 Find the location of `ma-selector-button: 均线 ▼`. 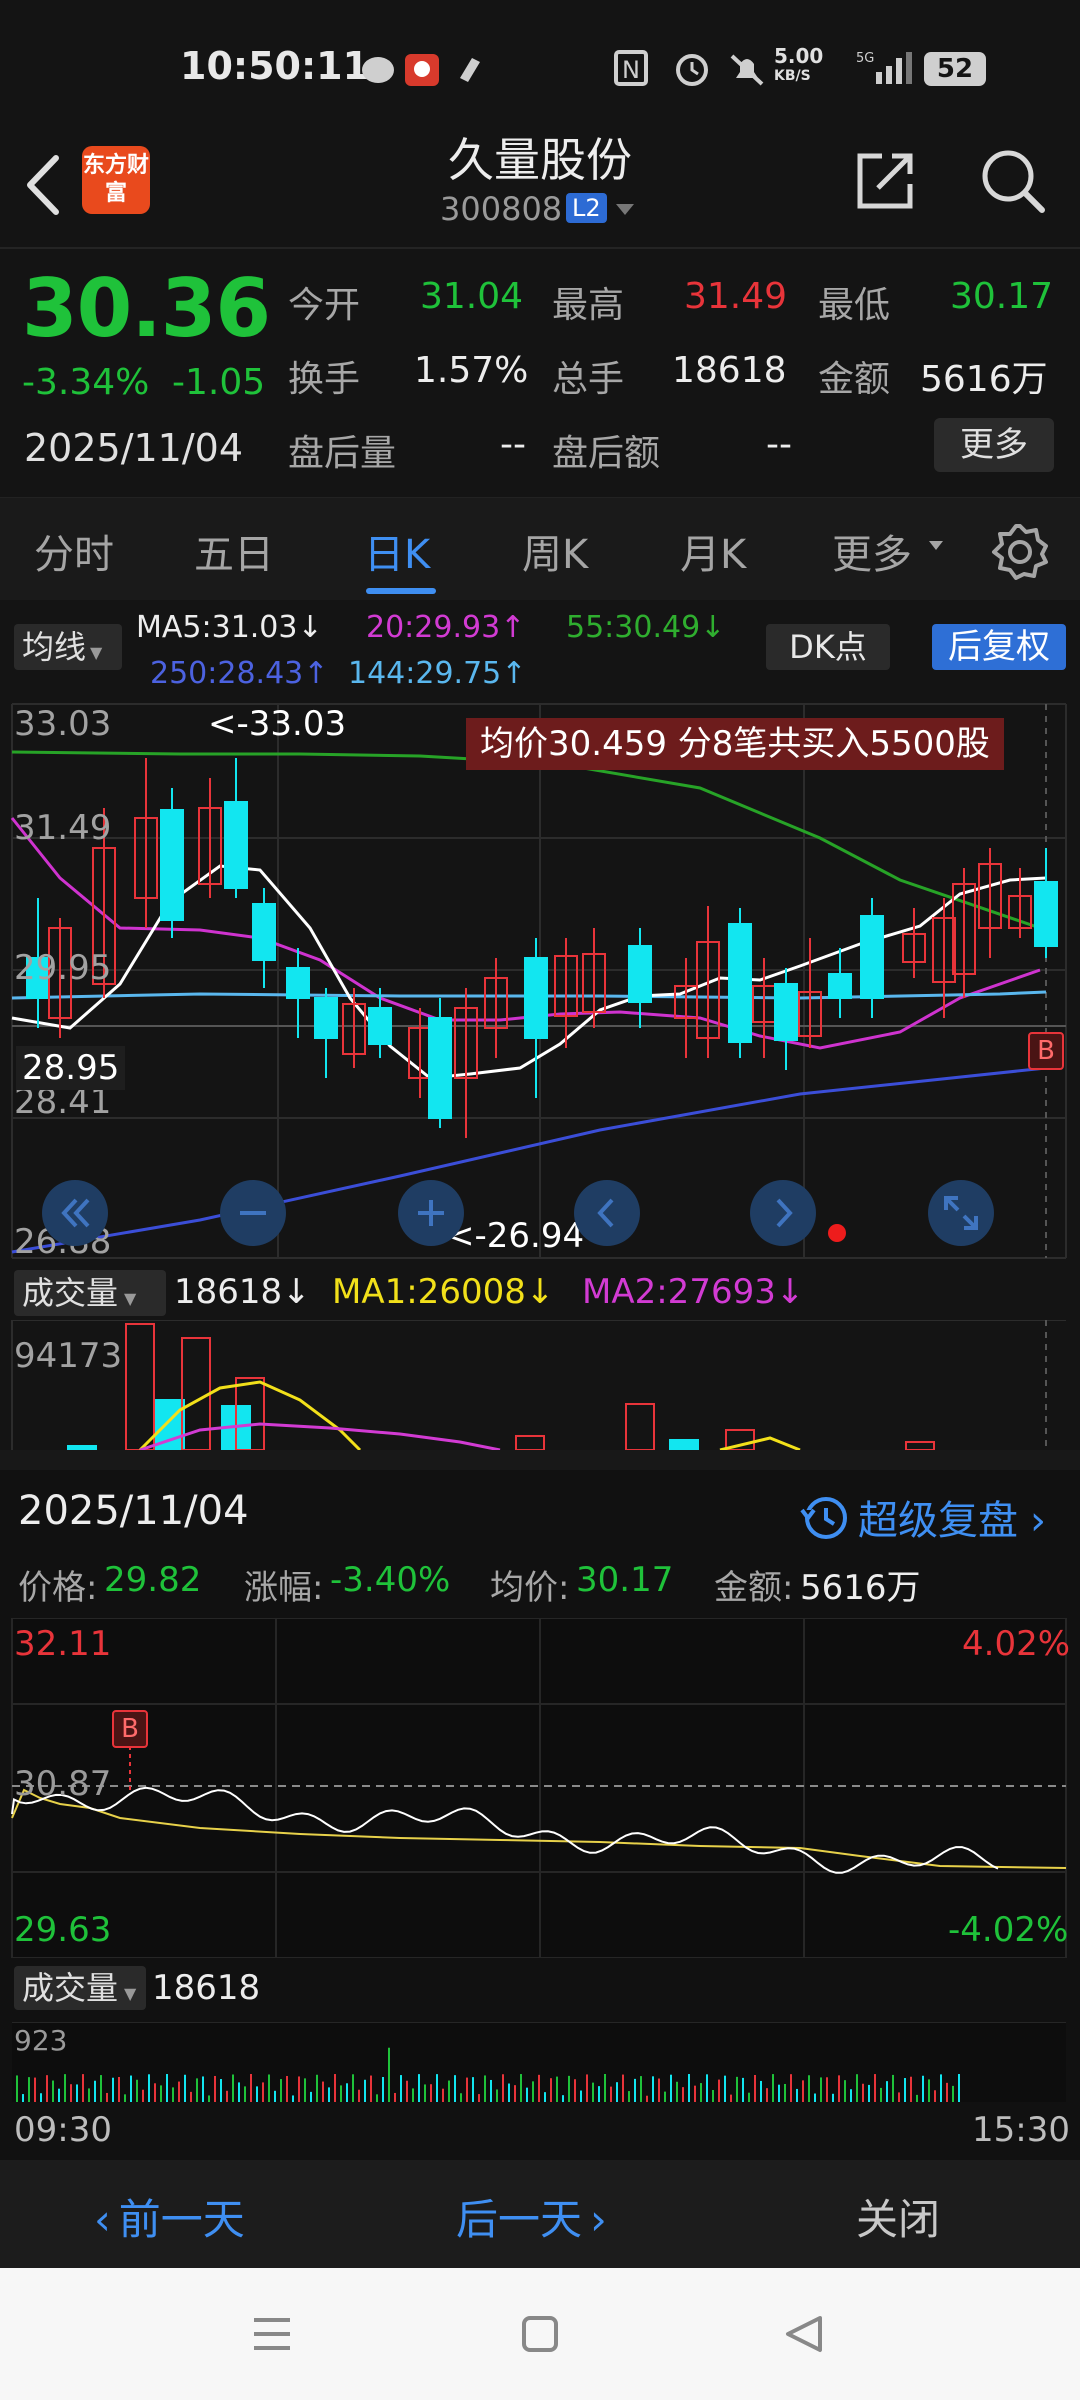

ma-selector-button: 均线 ▼ is located at coordinates (68, 647).